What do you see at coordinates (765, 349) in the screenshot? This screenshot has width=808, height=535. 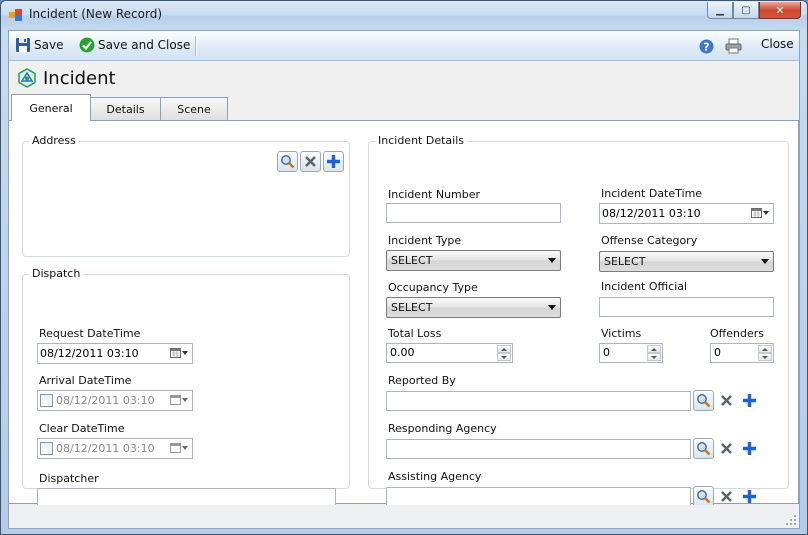 I see `offenders-up-button` at bounding box center [765, 349].